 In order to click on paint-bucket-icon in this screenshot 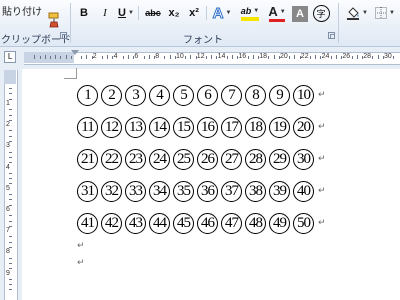, I will do `click(353, 13)`.